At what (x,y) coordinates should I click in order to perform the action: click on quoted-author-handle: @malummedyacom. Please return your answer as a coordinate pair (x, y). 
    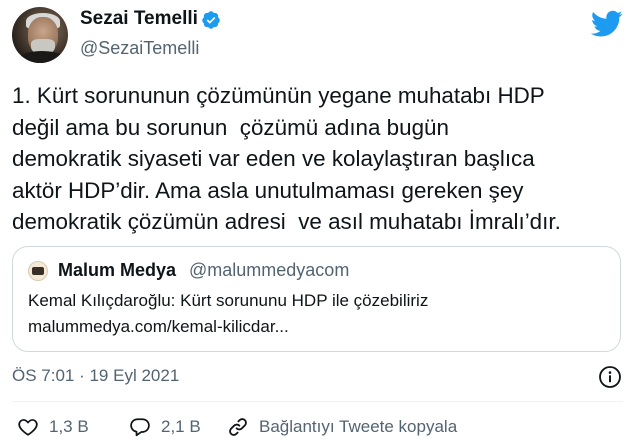
    Looking at the image, I should click on (269, 270).